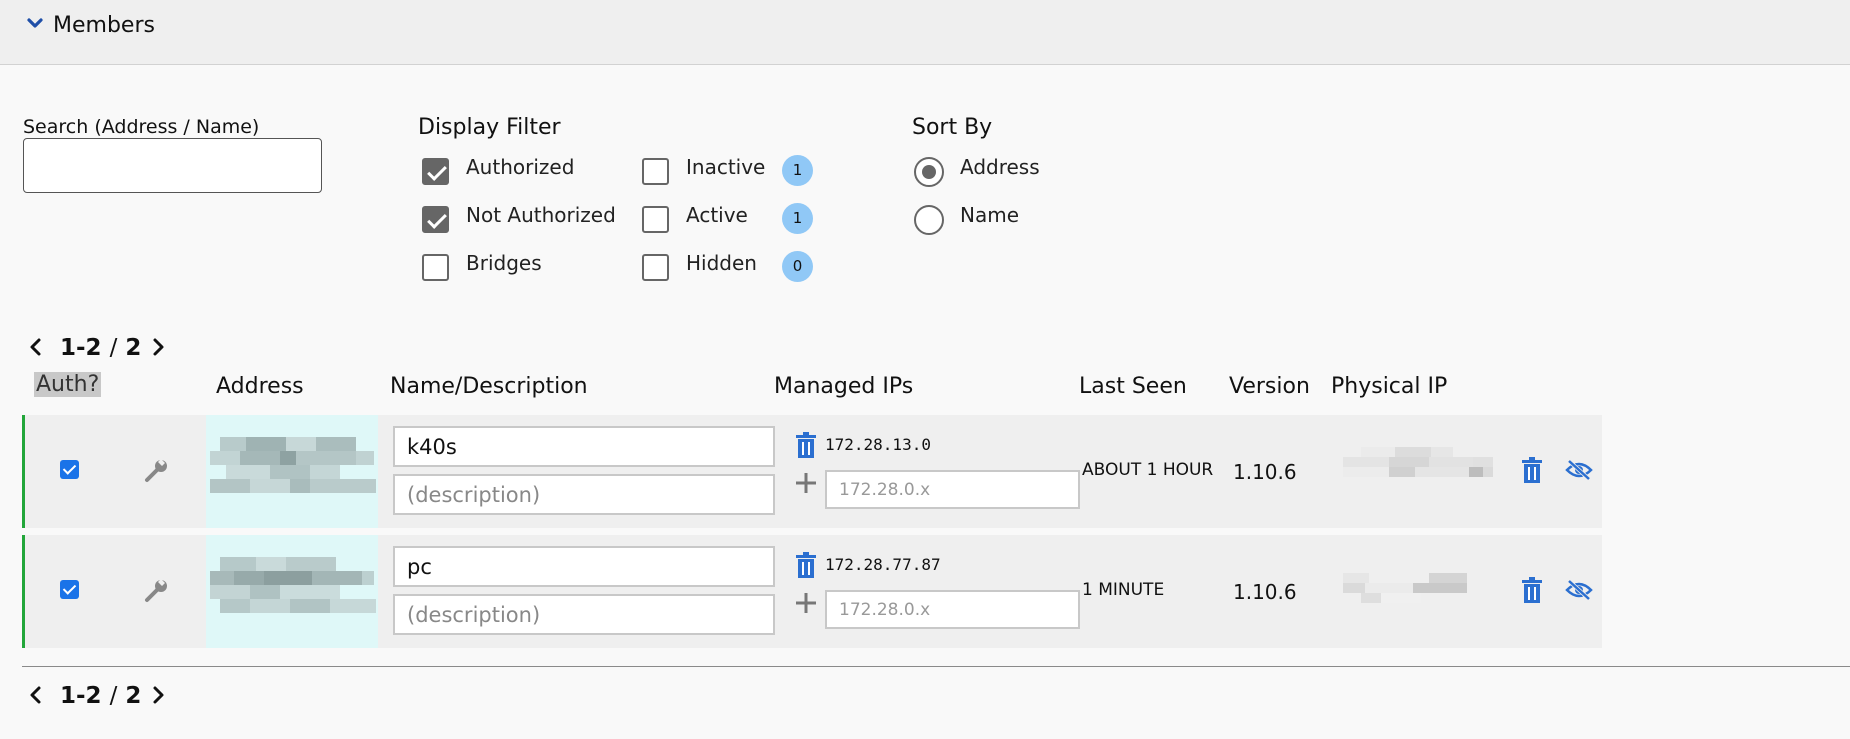 This screenshot has height=739, width=1850. Describe the element at coordinates (952, 127) in the screenshot. I see `sort-by-title: Sort By` at that location.